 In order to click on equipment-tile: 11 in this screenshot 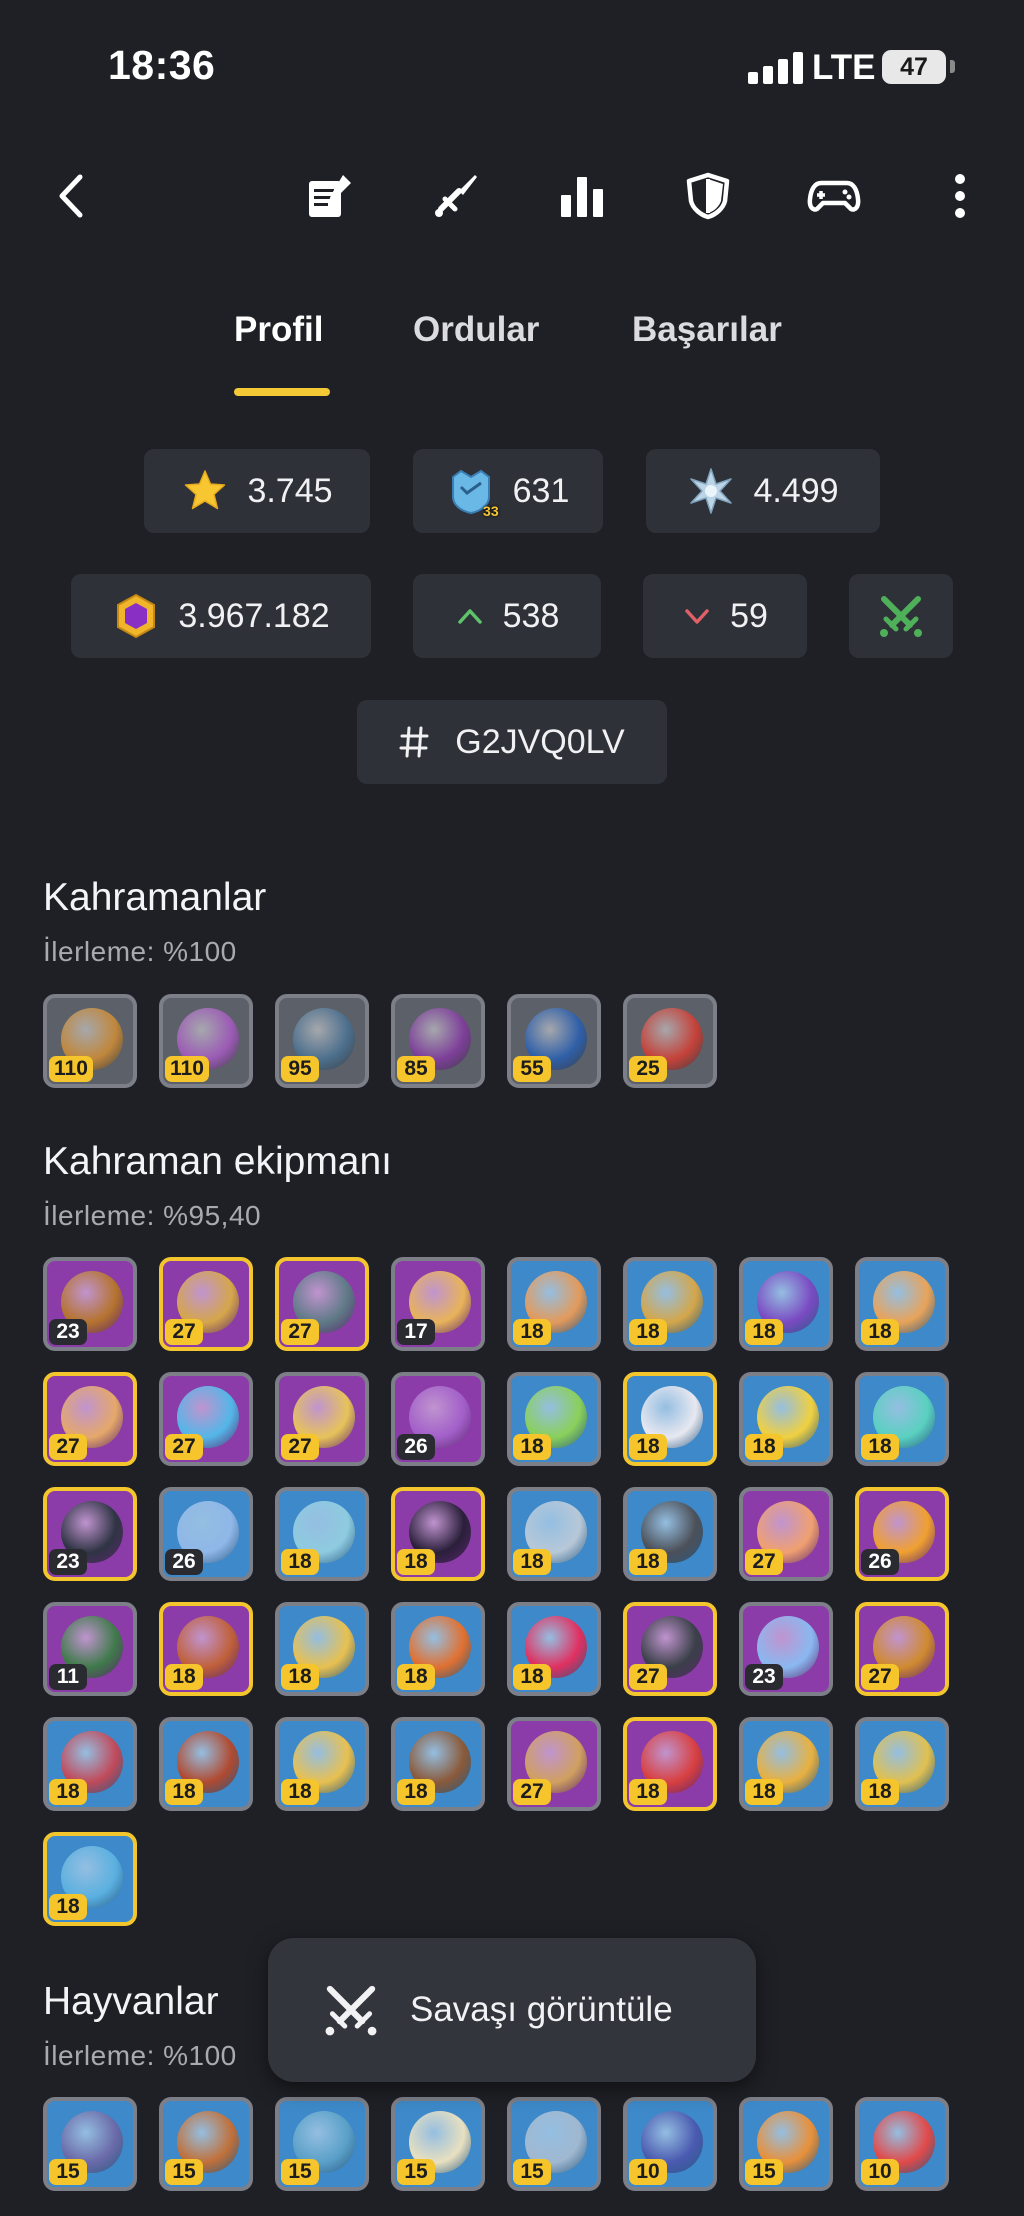, I will do `click(90, 1649)`.